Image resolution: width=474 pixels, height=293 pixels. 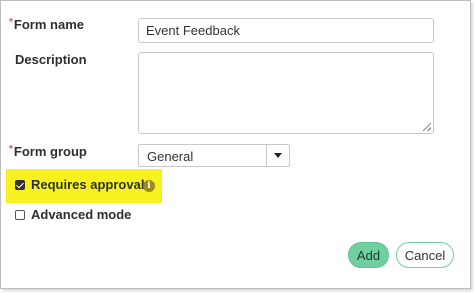 What do you see at coordinates (286, 30) in the screenshot?
I see `form-name-input: Event Feedback` at bounding box center [286, 30].